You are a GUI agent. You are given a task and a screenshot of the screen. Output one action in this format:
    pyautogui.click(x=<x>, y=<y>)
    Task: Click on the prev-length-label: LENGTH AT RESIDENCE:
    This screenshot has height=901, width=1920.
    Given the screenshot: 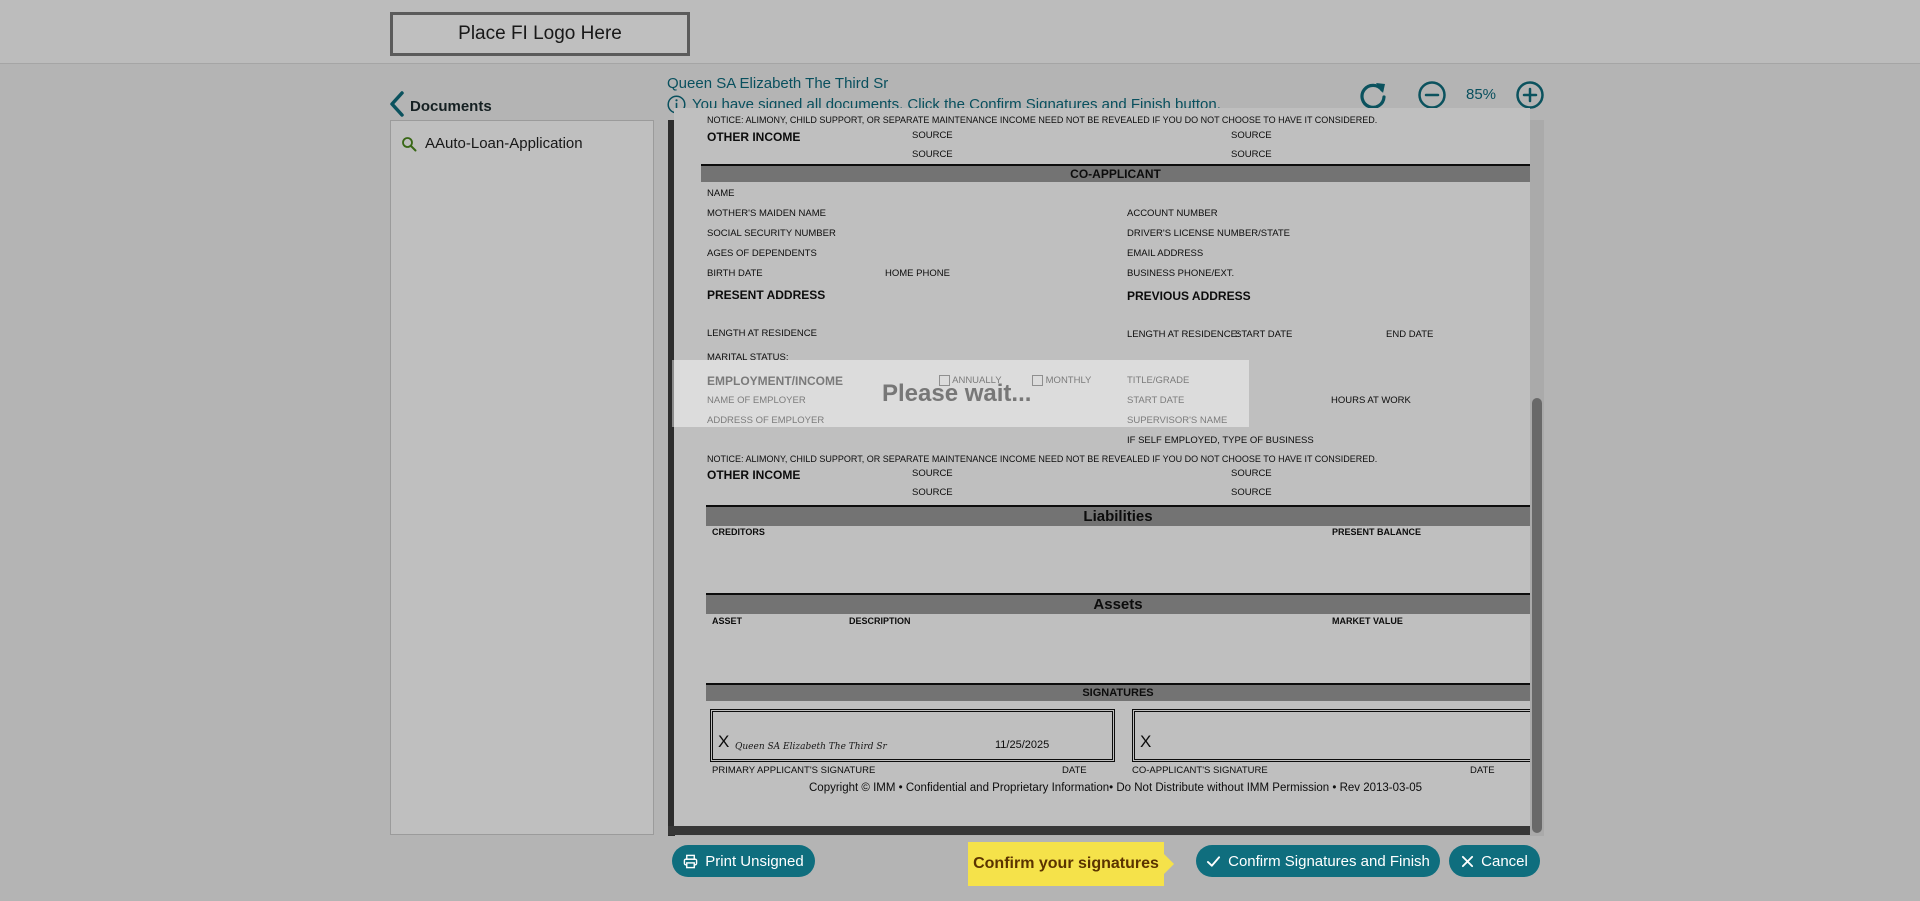 What is the action you would take?
    pyautogui.click(x=1183, y=334)
    